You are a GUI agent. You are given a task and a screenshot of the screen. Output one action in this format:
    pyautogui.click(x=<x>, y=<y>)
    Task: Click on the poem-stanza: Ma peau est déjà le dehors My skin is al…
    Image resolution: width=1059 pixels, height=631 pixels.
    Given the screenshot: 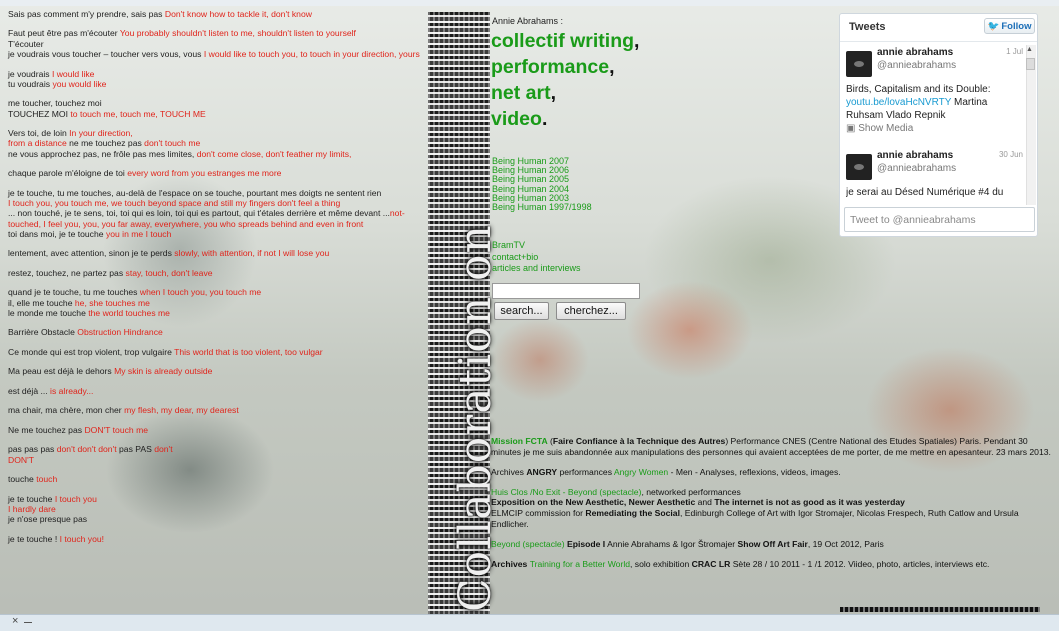 What is the action you would take?
    pyautogui.click(x=218, y=371)
    